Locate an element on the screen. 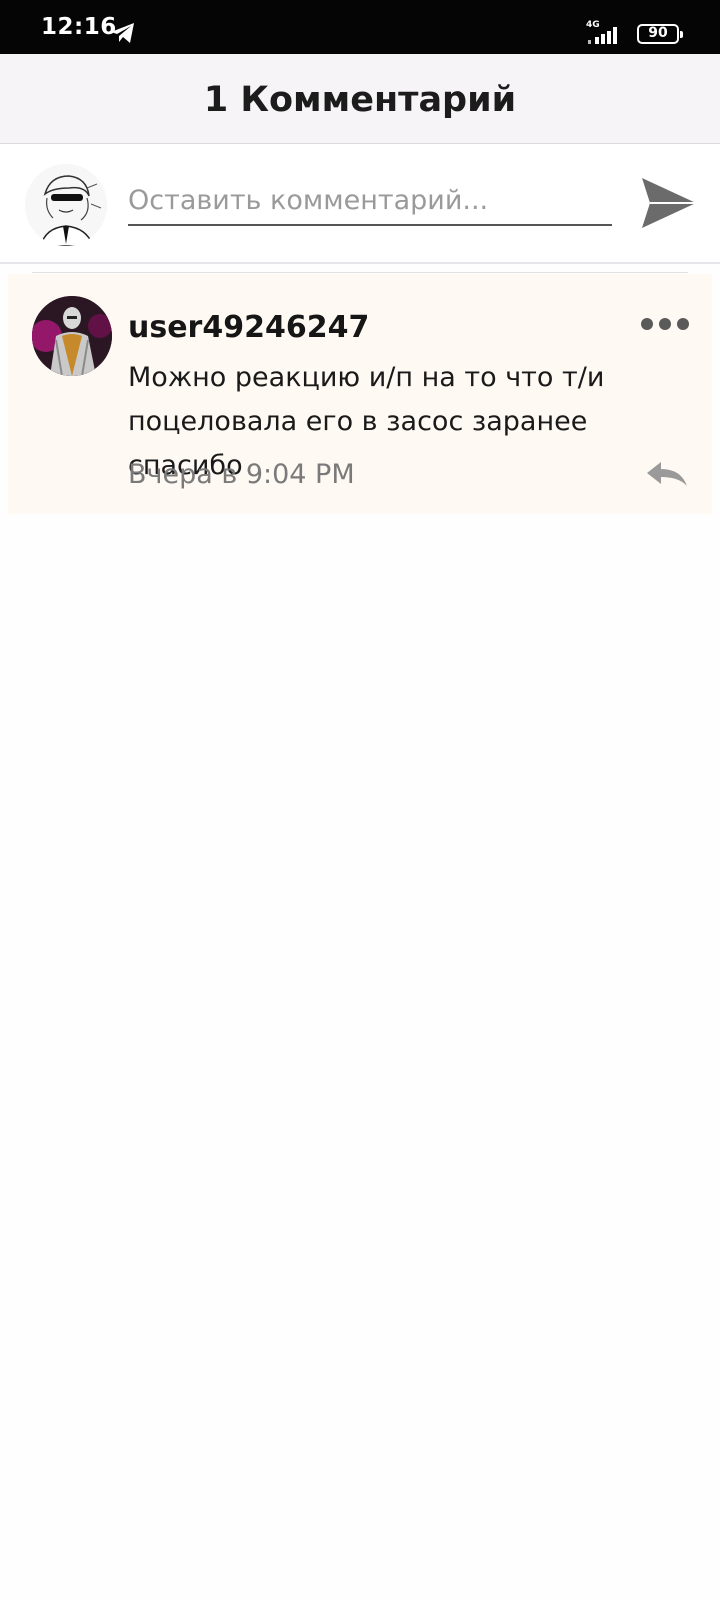 The width and height of the screenshot is (720, 1600). comment-author-name: user49246247 is located at coordinates (248, 327).